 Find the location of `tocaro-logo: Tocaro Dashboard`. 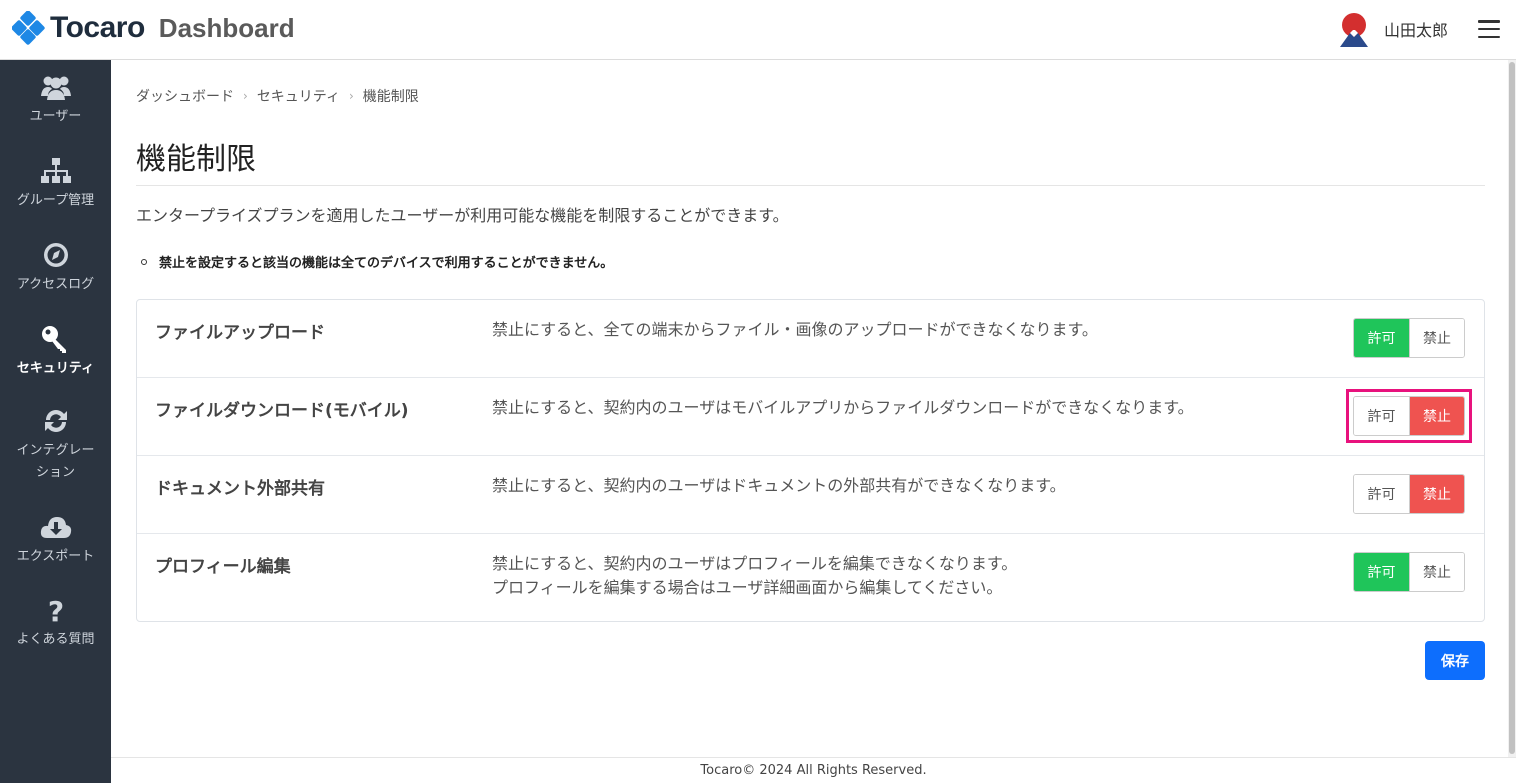

tocaro-logo: Tocaro Dashboard is located at coordinates (153, 28).